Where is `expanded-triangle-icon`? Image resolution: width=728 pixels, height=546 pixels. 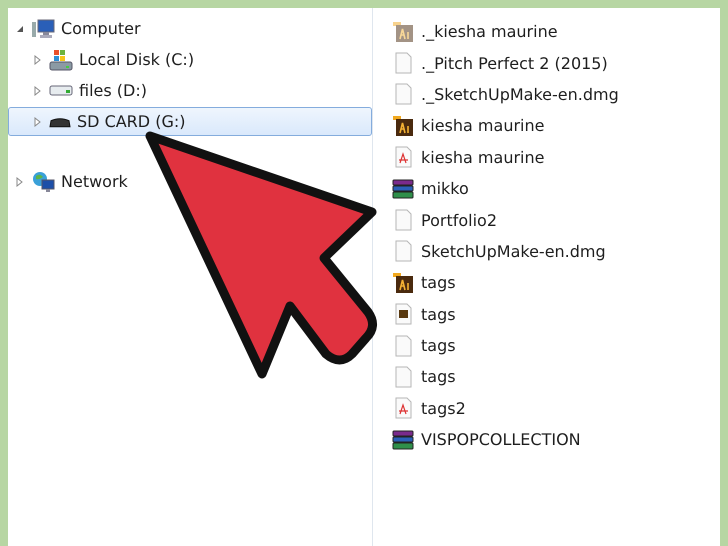 expanded-triangle-icon is located at coordinates (20, 29).